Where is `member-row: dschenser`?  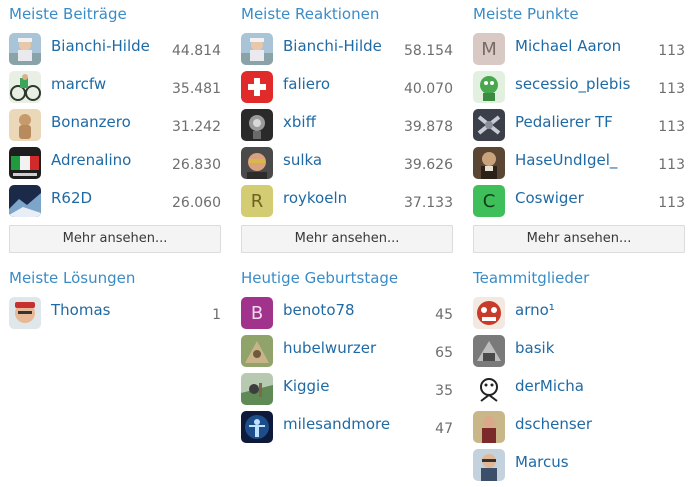 member-row: dschenser is located at coordinates (579, 427).